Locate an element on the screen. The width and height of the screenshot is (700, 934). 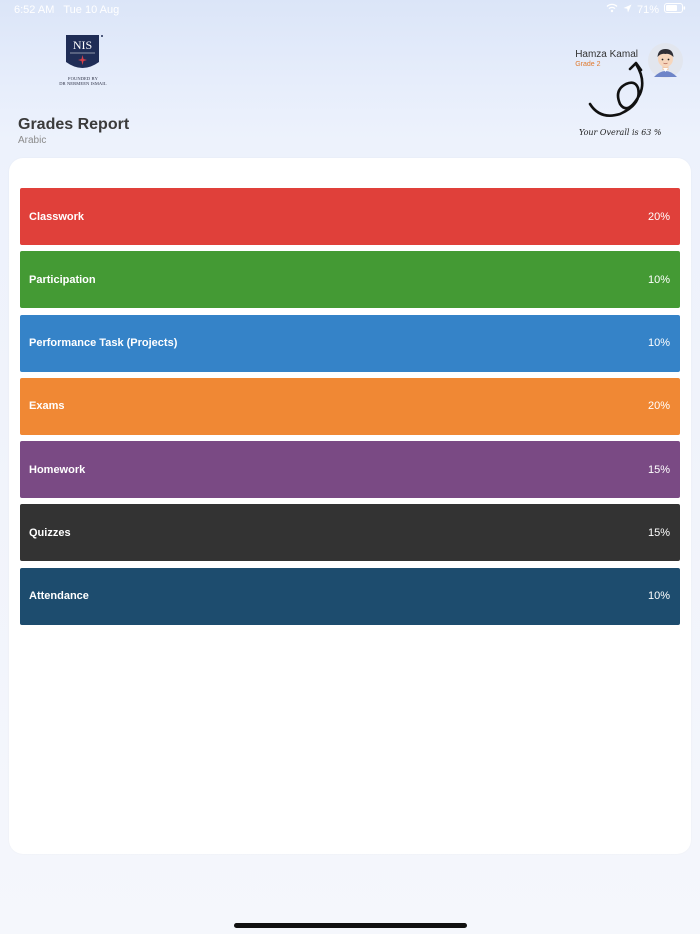
grade-label: Exams is located at coordinates (47, 406).